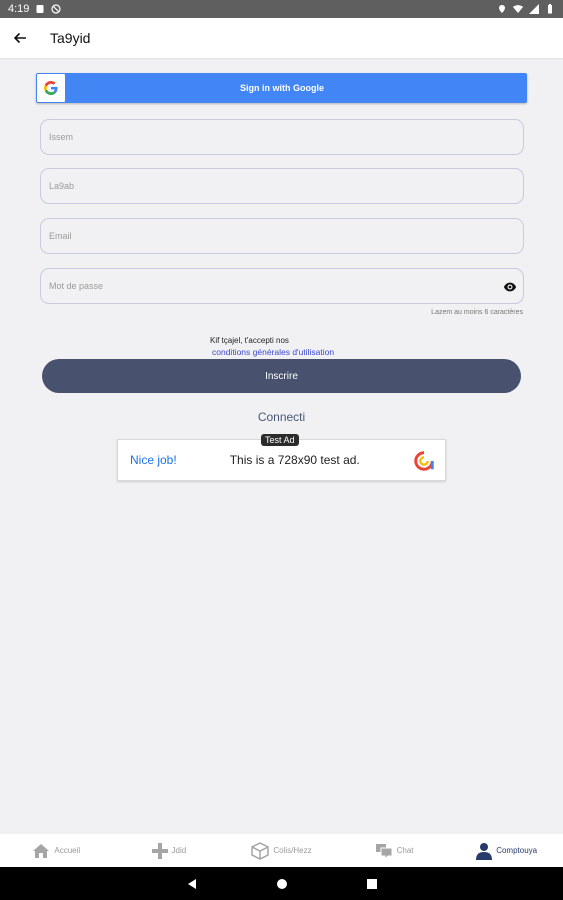 This screenshot has width=563, height=900. What do you see at coordinates (159, 850) in the screenshot?
I see `plus-icon` at bounding box center [159, 850].